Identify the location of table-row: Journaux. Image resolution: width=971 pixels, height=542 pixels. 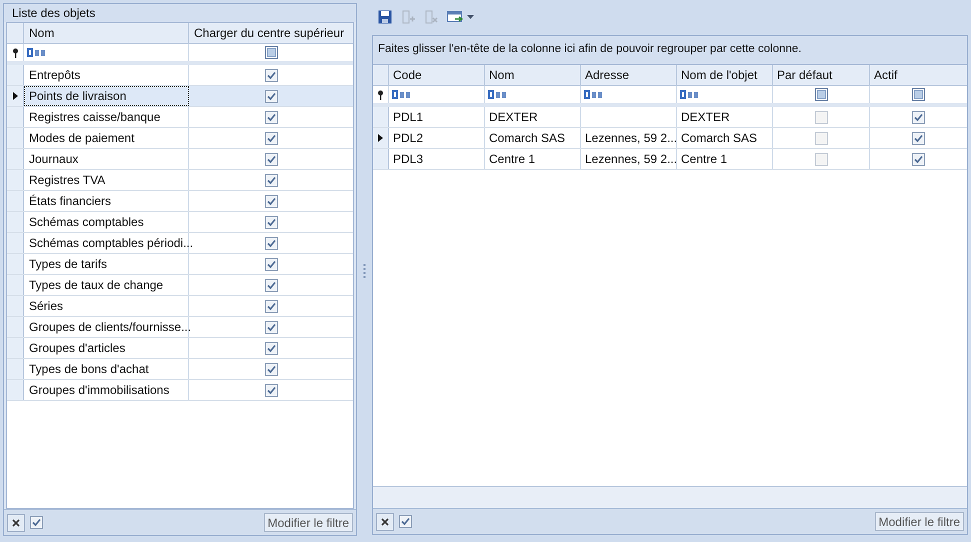
(180, 159).